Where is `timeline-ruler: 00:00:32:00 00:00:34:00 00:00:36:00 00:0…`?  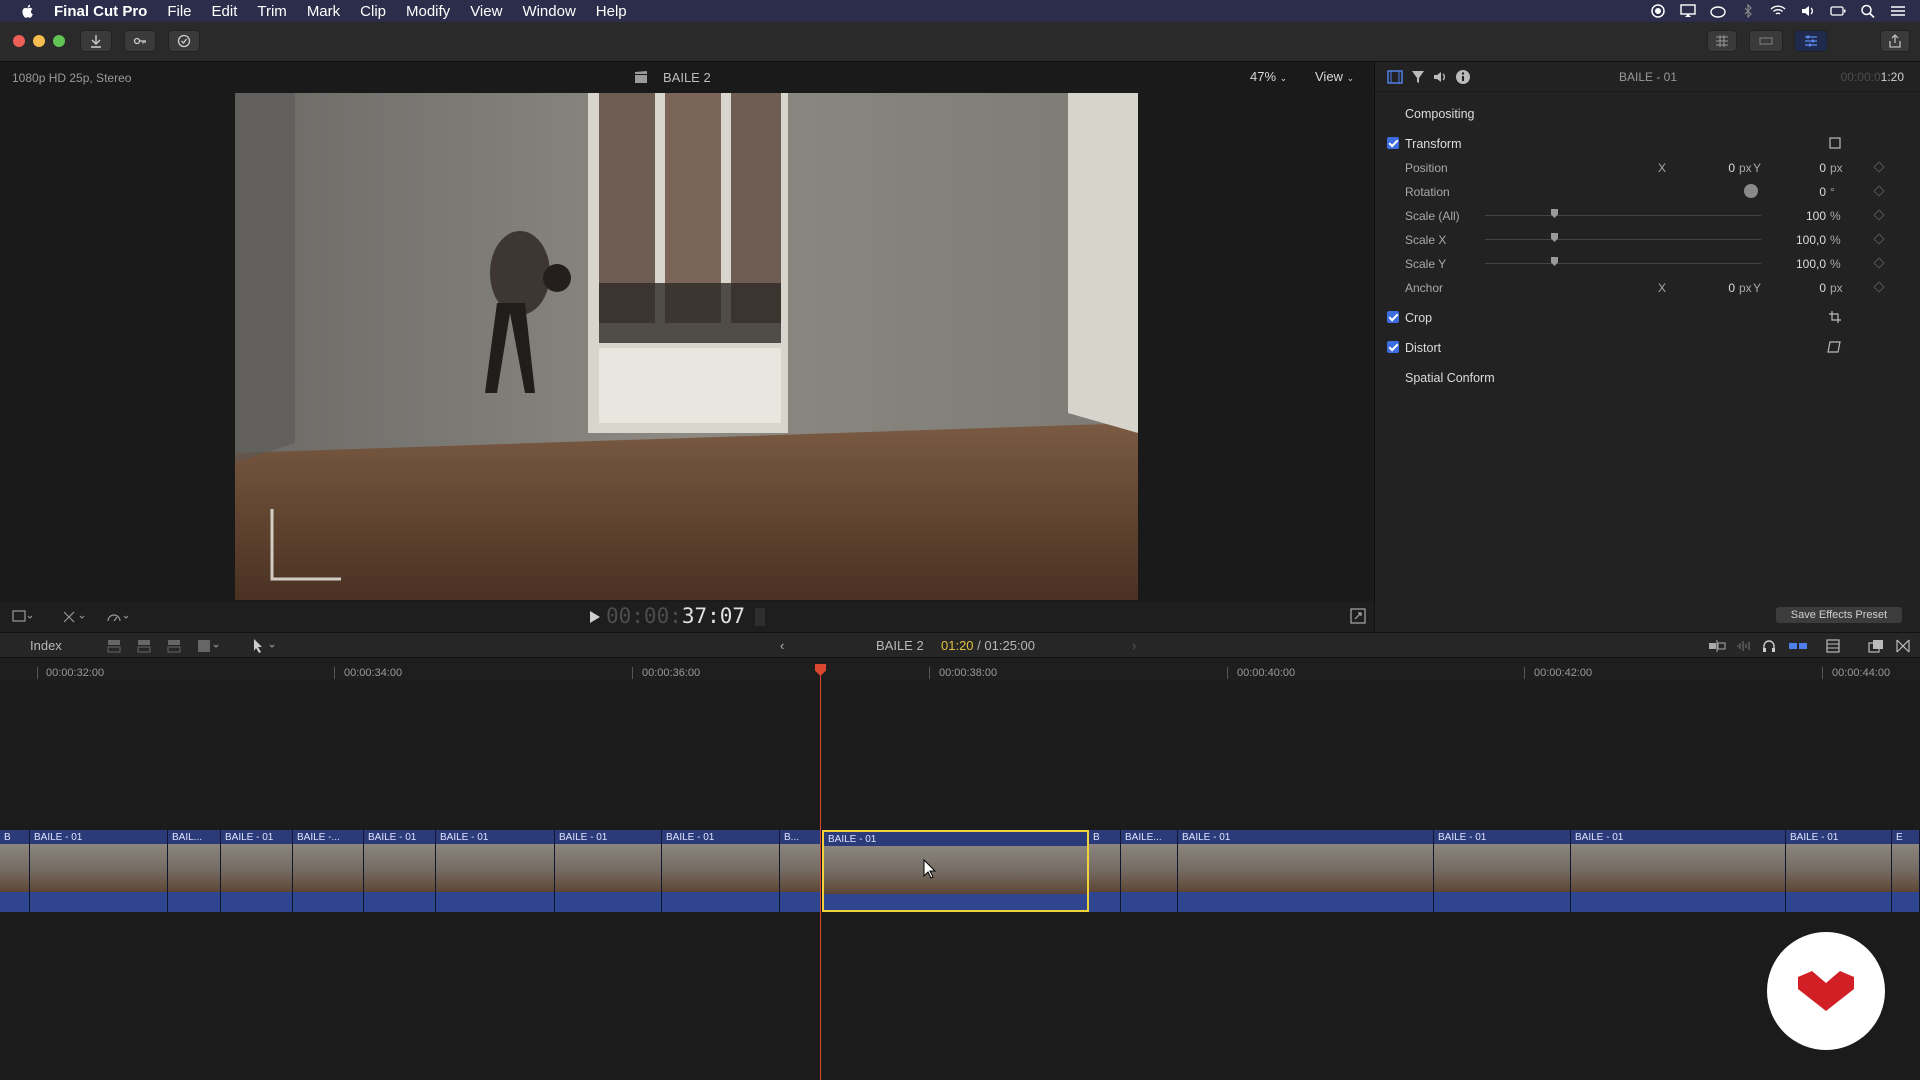
timeline-ruler: 00:00:32:00 00:00:34:00 00:00:36:00 00:0… is located at coordinates (960, 670).